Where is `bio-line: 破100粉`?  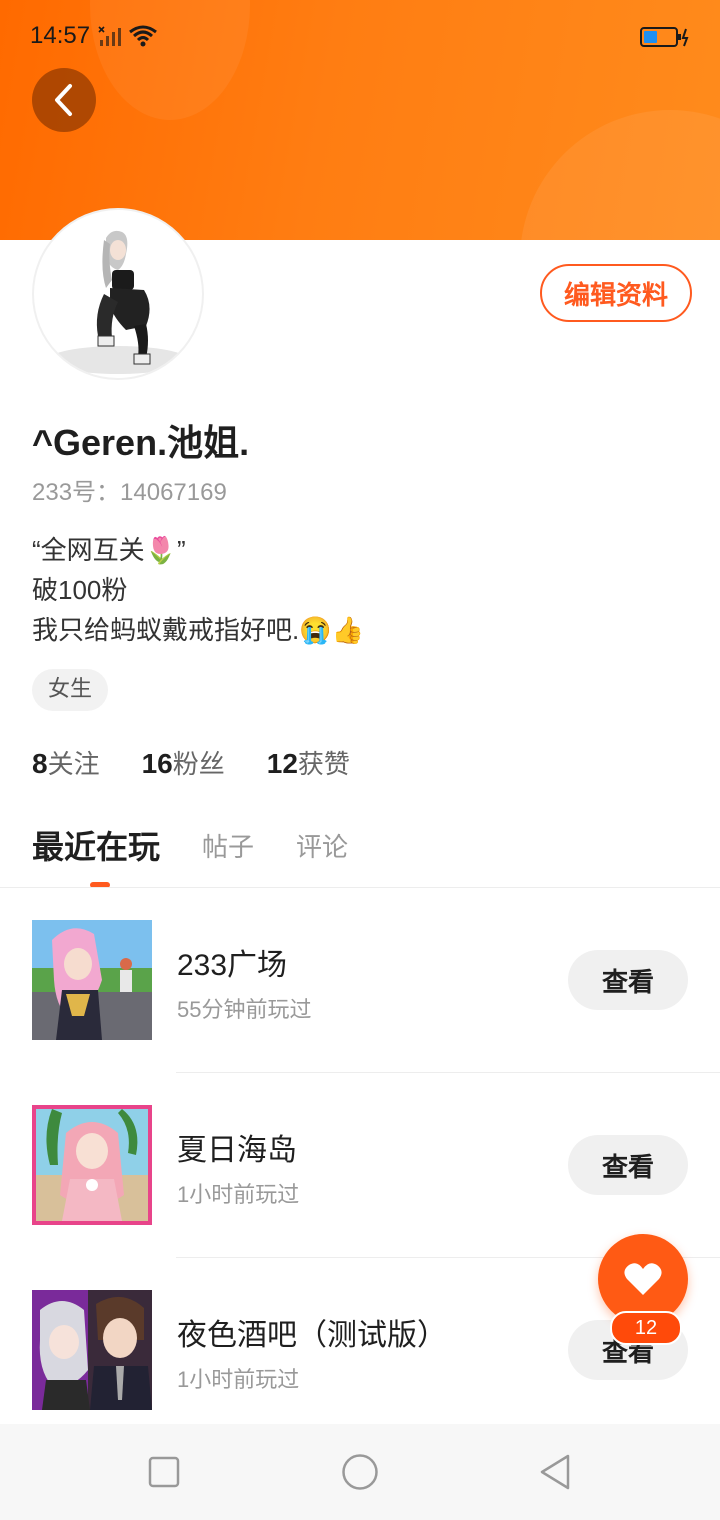
bio-line: 破100粉 is located at coordinates (80, 590).